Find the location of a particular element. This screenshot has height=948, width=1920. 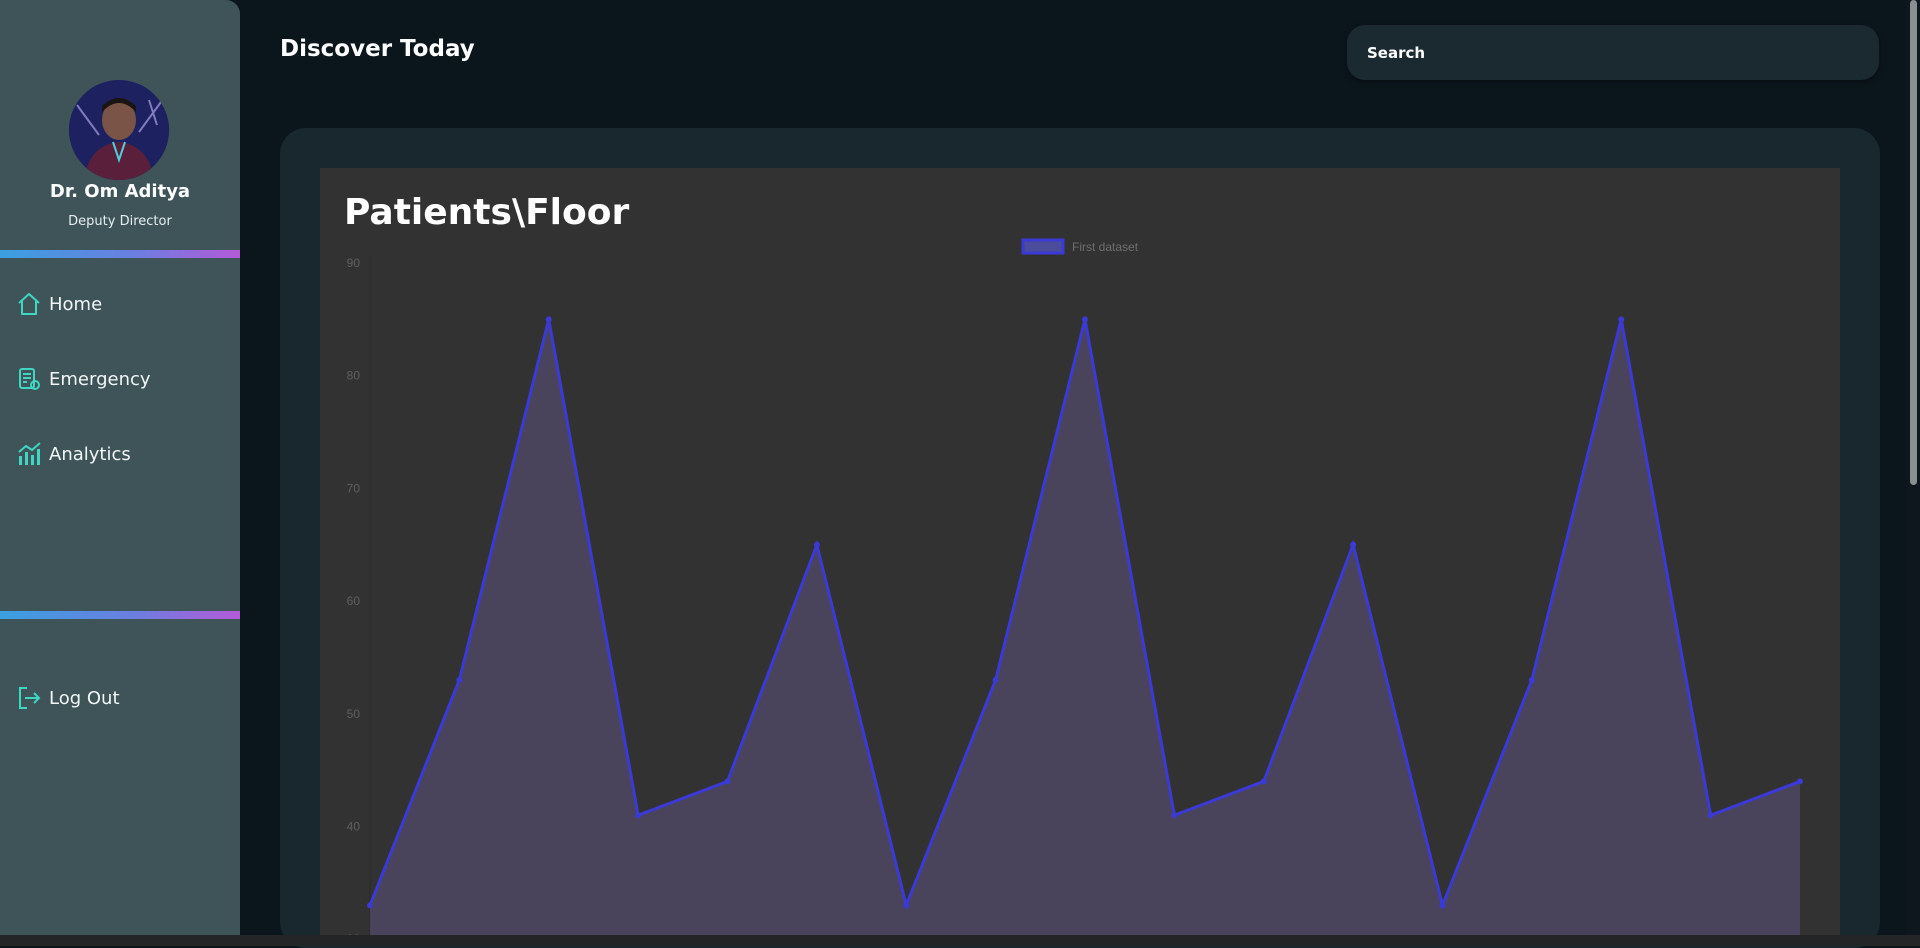

y-tick-label: 80 is located at coordinates (354, 376).